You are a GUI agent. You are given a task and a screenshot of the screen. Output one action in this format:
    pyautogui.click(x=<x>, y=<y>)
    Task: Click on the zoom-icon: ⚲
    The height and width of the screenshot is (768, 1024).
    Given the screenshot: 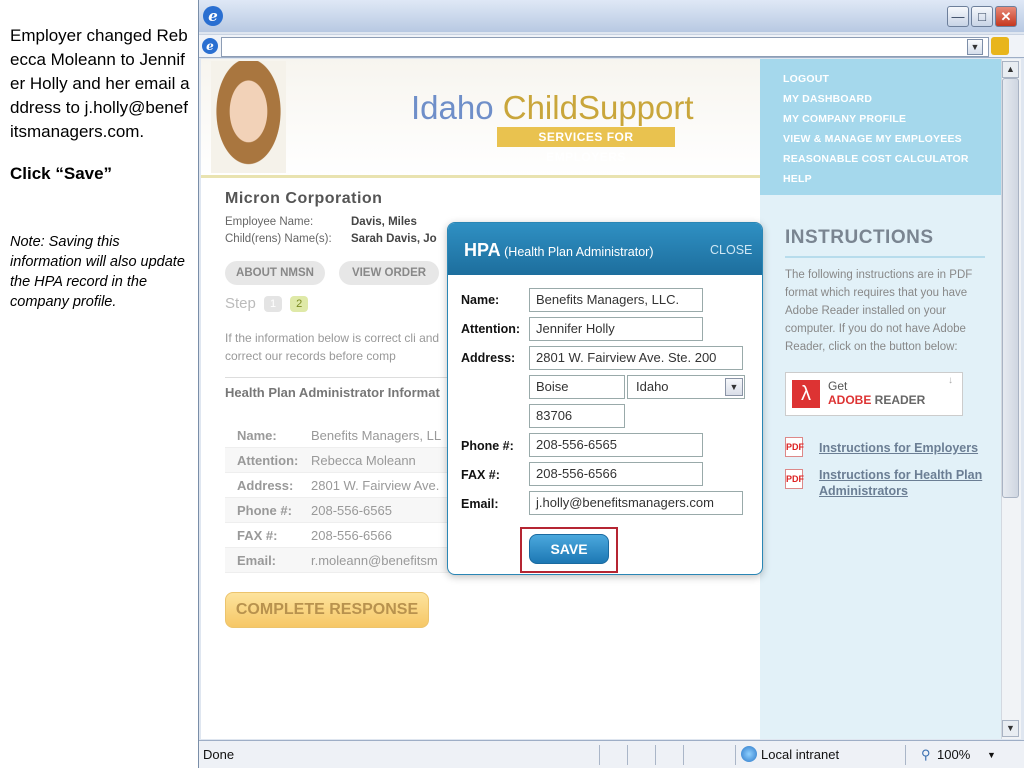 What is the action you would take?
    pyautogui.click(x=926, y=755)
    